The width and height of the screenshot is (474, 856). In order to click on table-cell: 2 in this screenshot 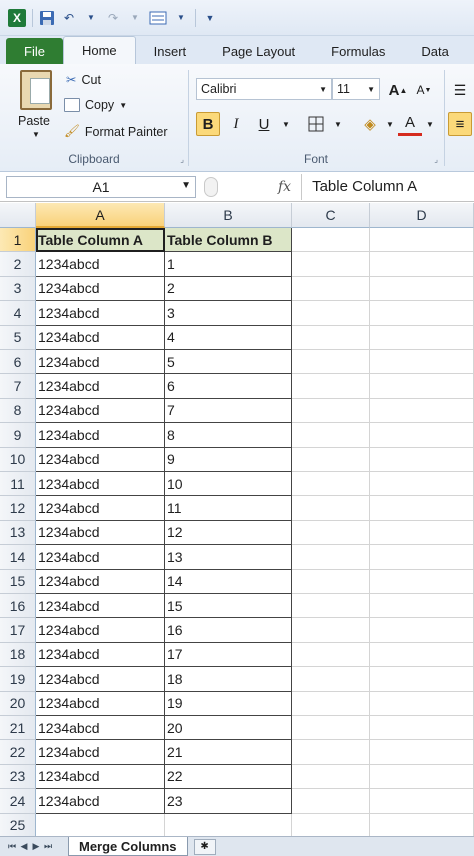, I will do `click(228, 289)`.